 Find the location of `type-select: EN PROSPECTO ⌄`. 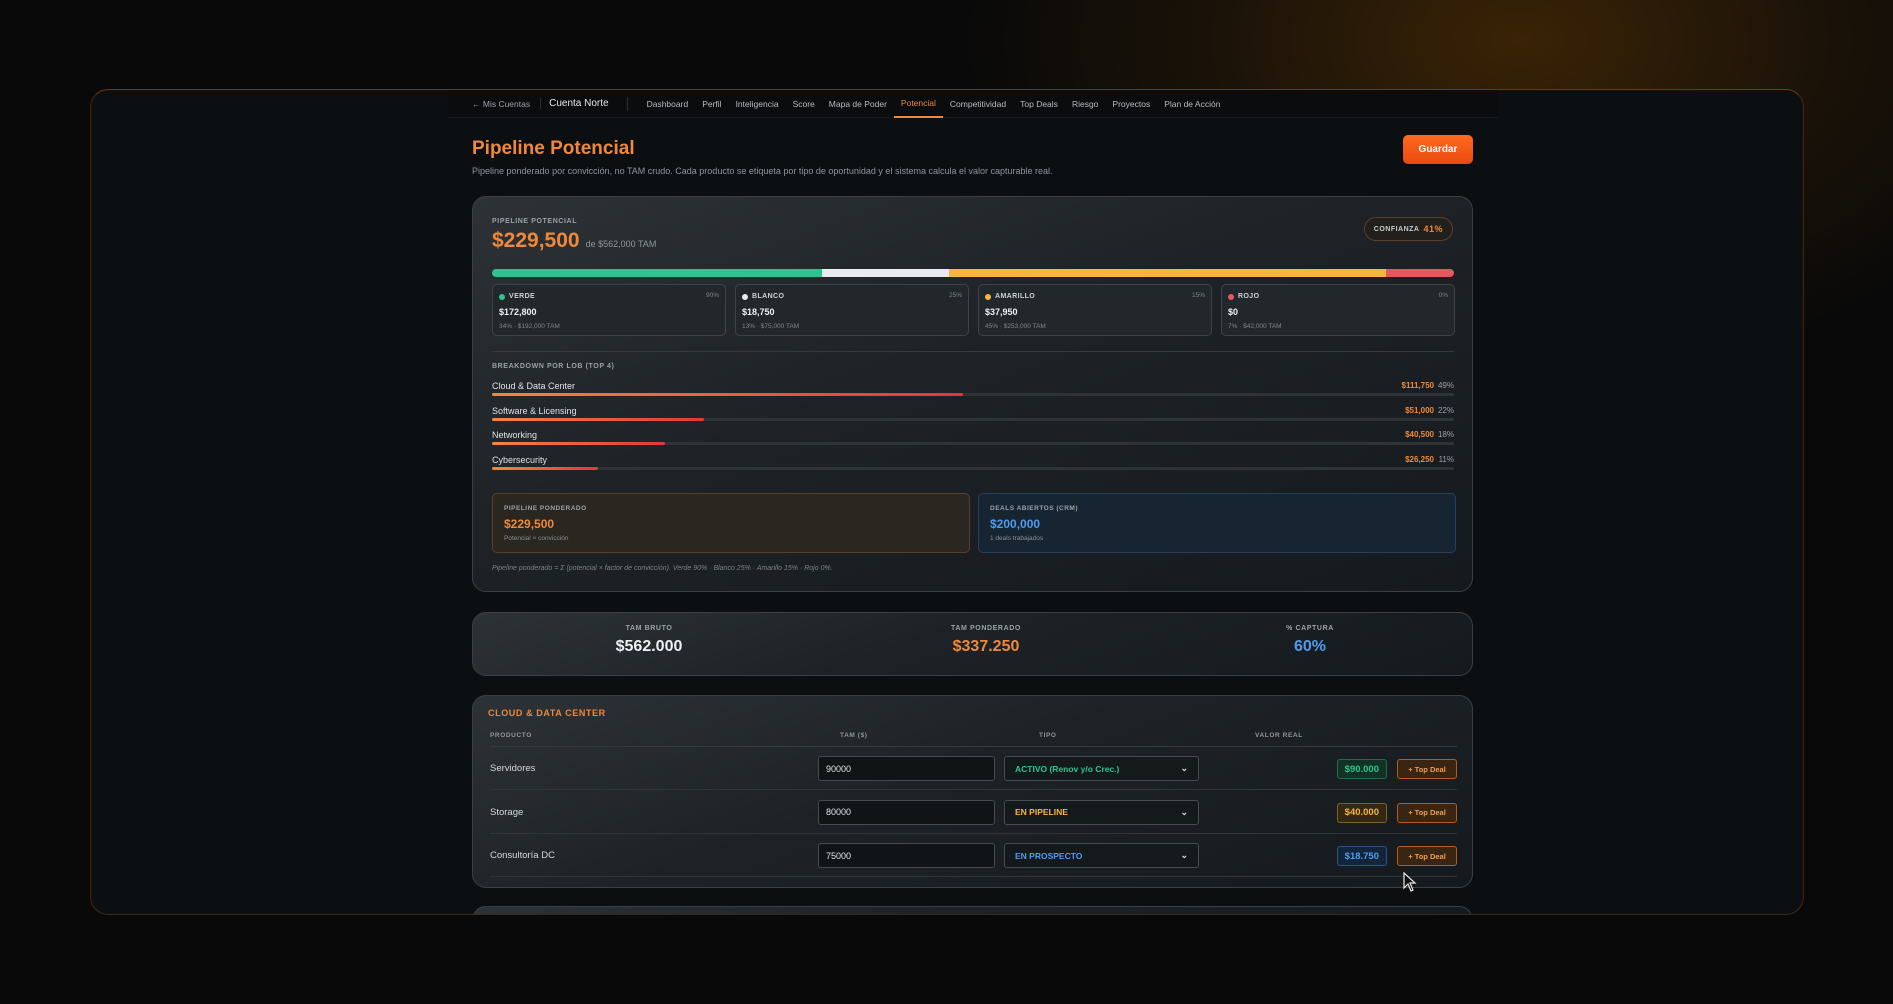

type-select: EN PROSPECTO ⌄ is located at coordinates (1101, 855).